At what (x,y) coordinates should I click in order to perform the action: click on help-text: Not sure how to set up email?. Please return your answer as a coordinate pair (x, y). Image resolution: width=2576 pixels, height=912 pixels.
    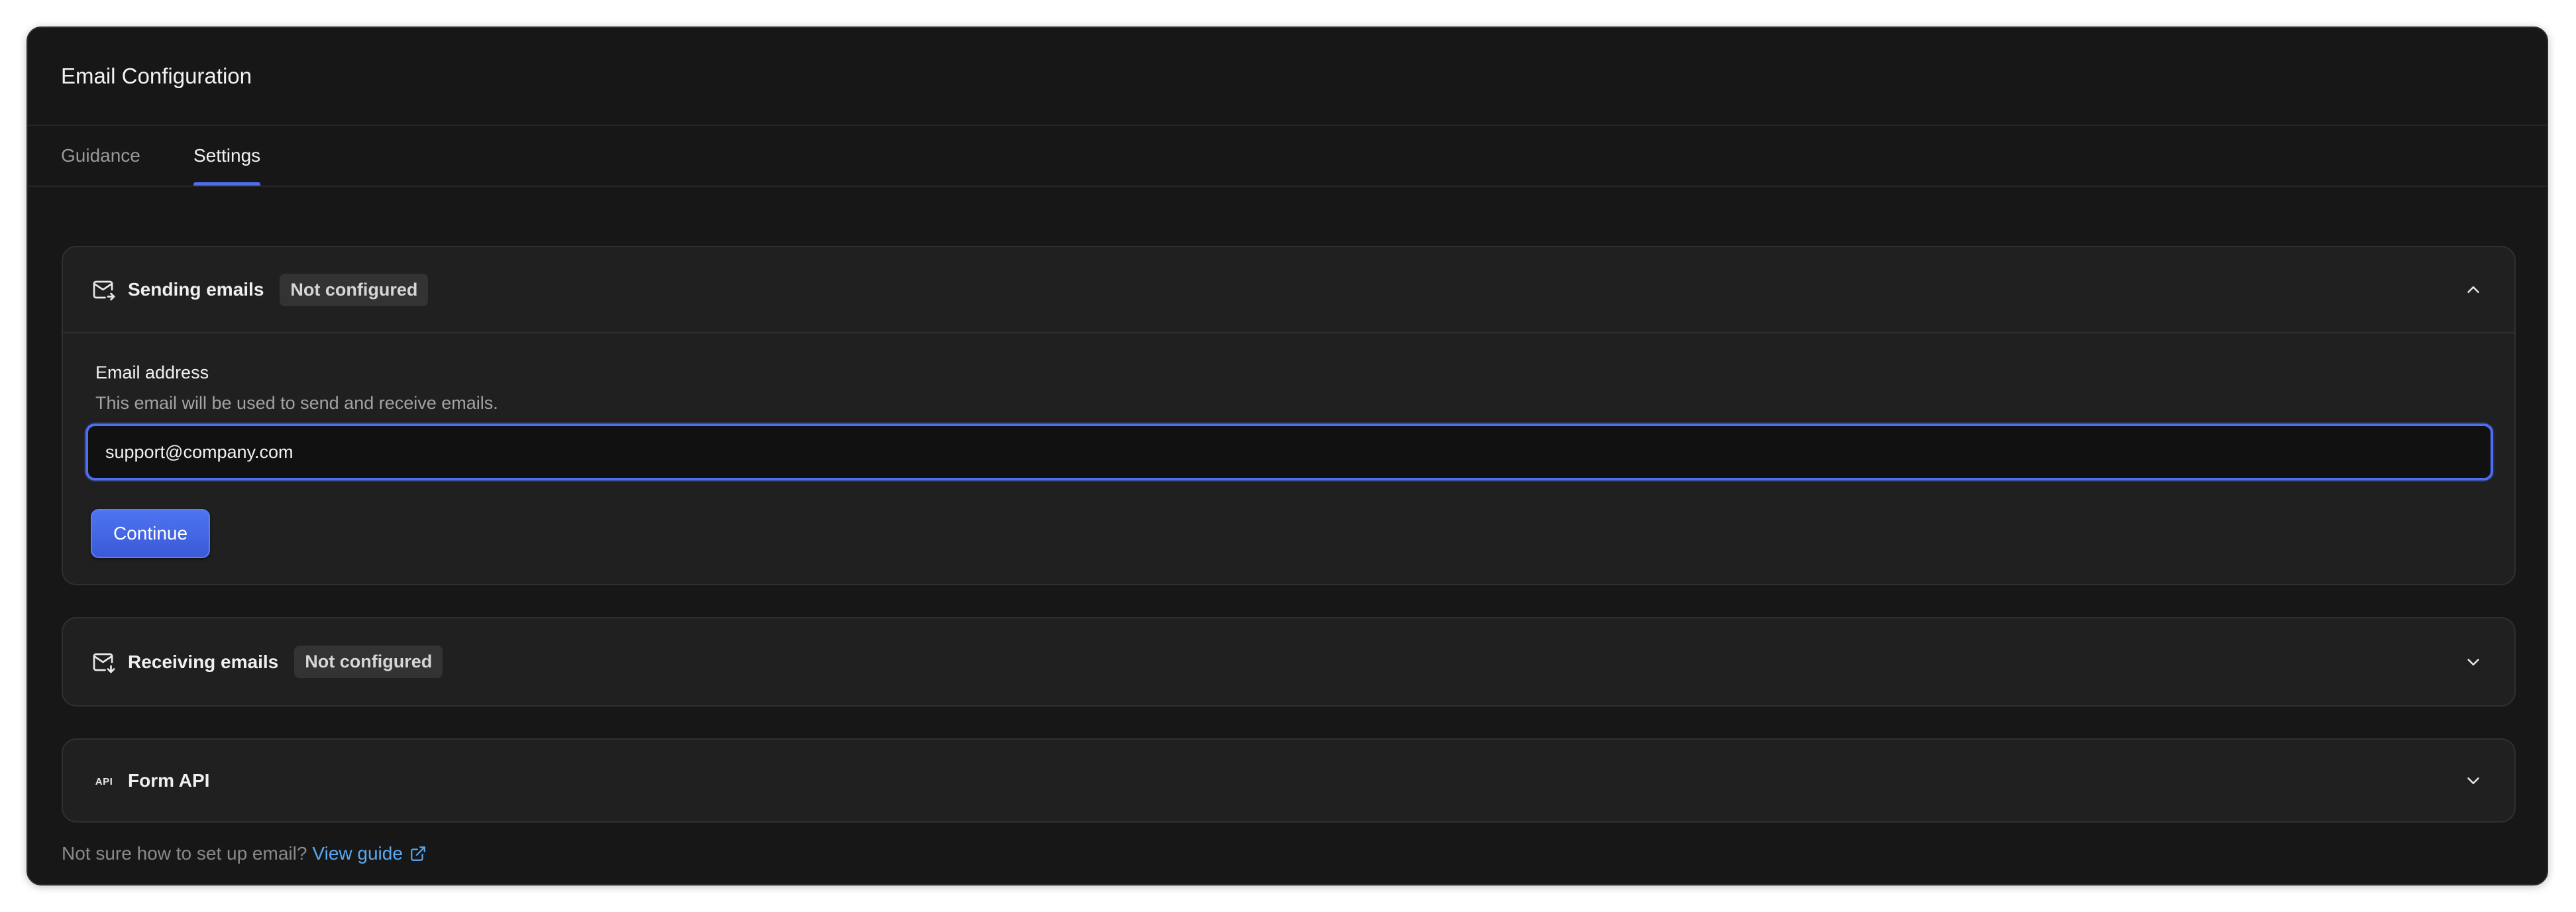
    Looking at the image, I should click on (185, 853).